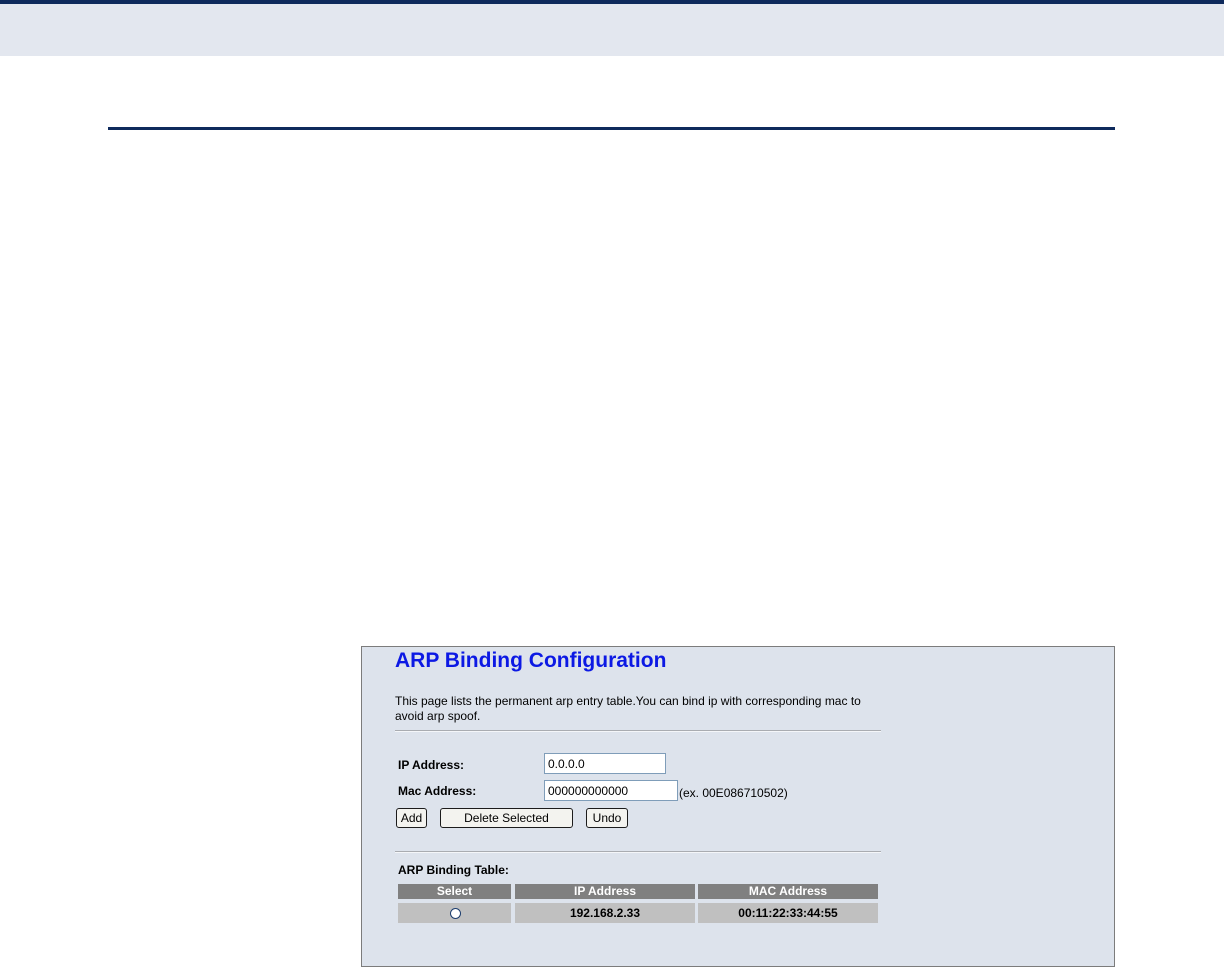  Describe the element at coordinates (411, 818) in the screenshot. I see `add-button: Add` at that location.